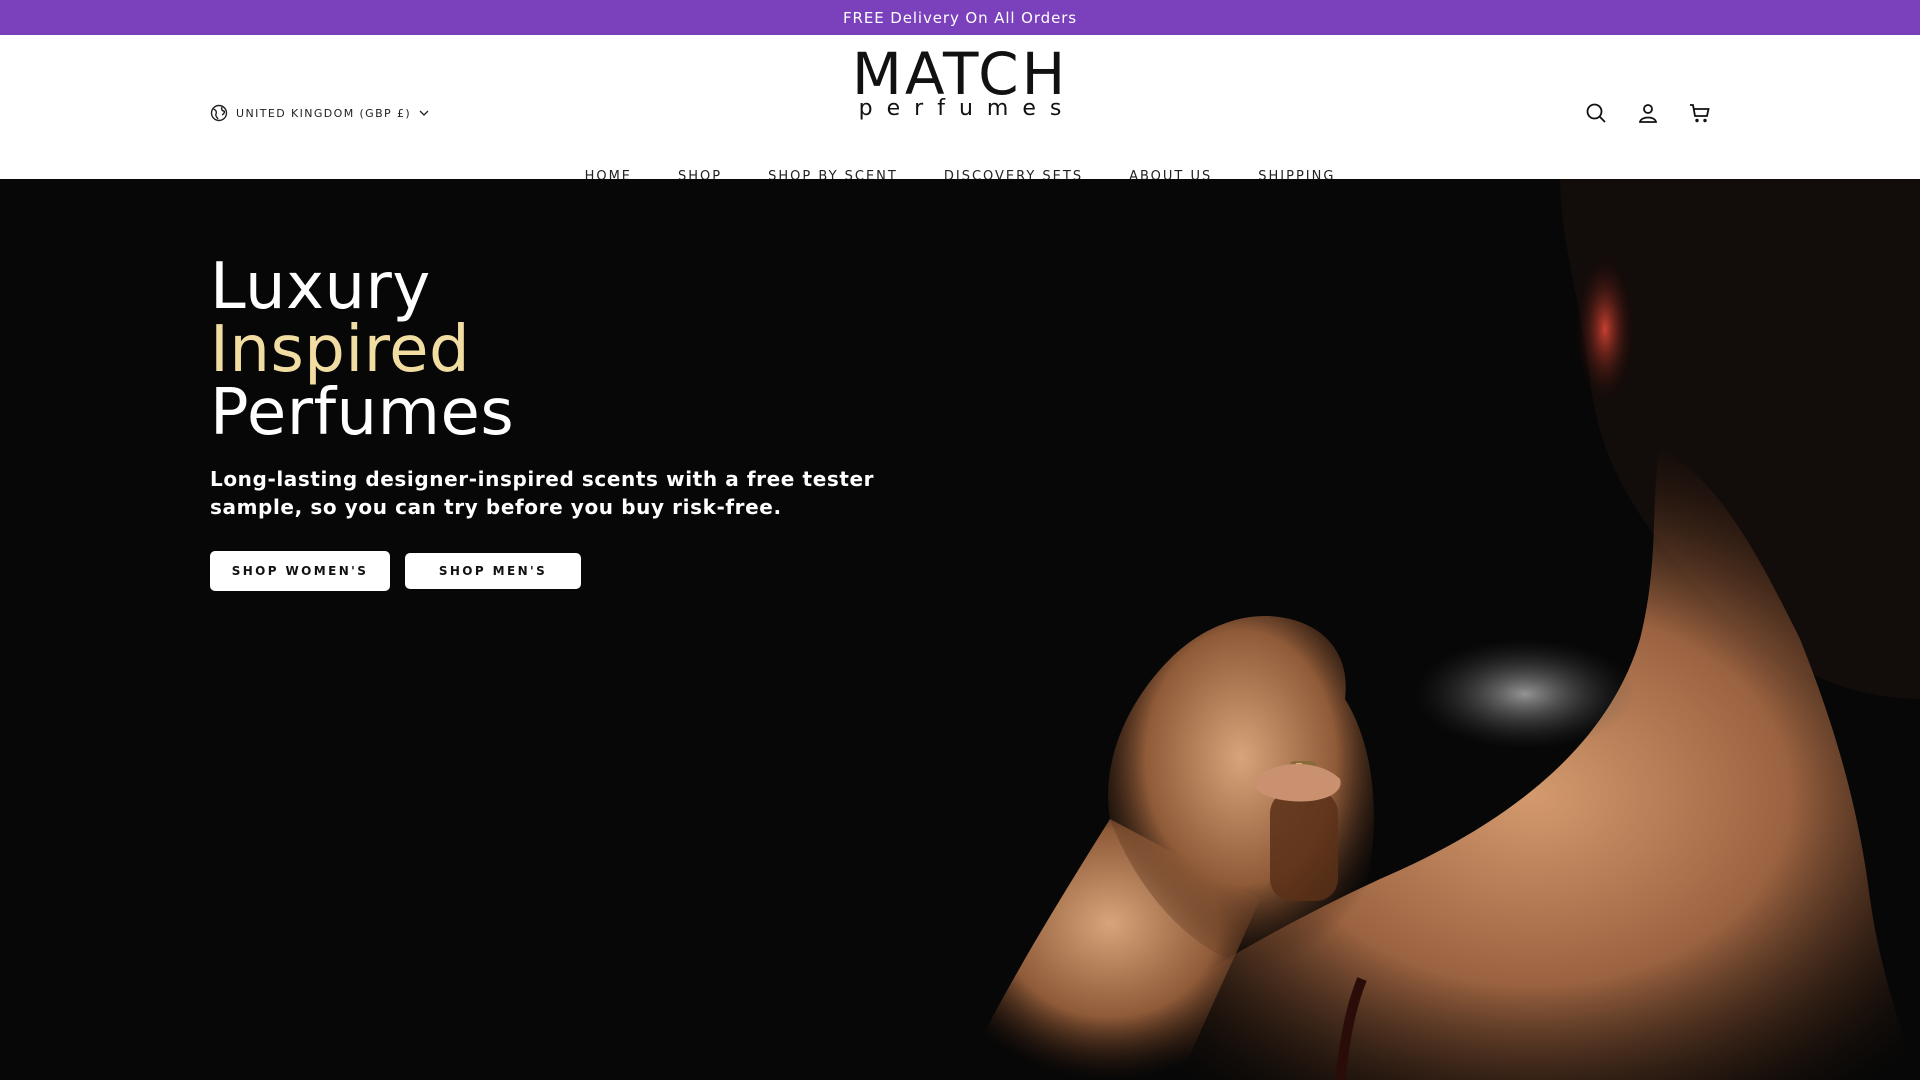 The width and height of the screenshot is (1920, 1080). I want to click on hero-title-line-2: Inspired, so click(340, 350).